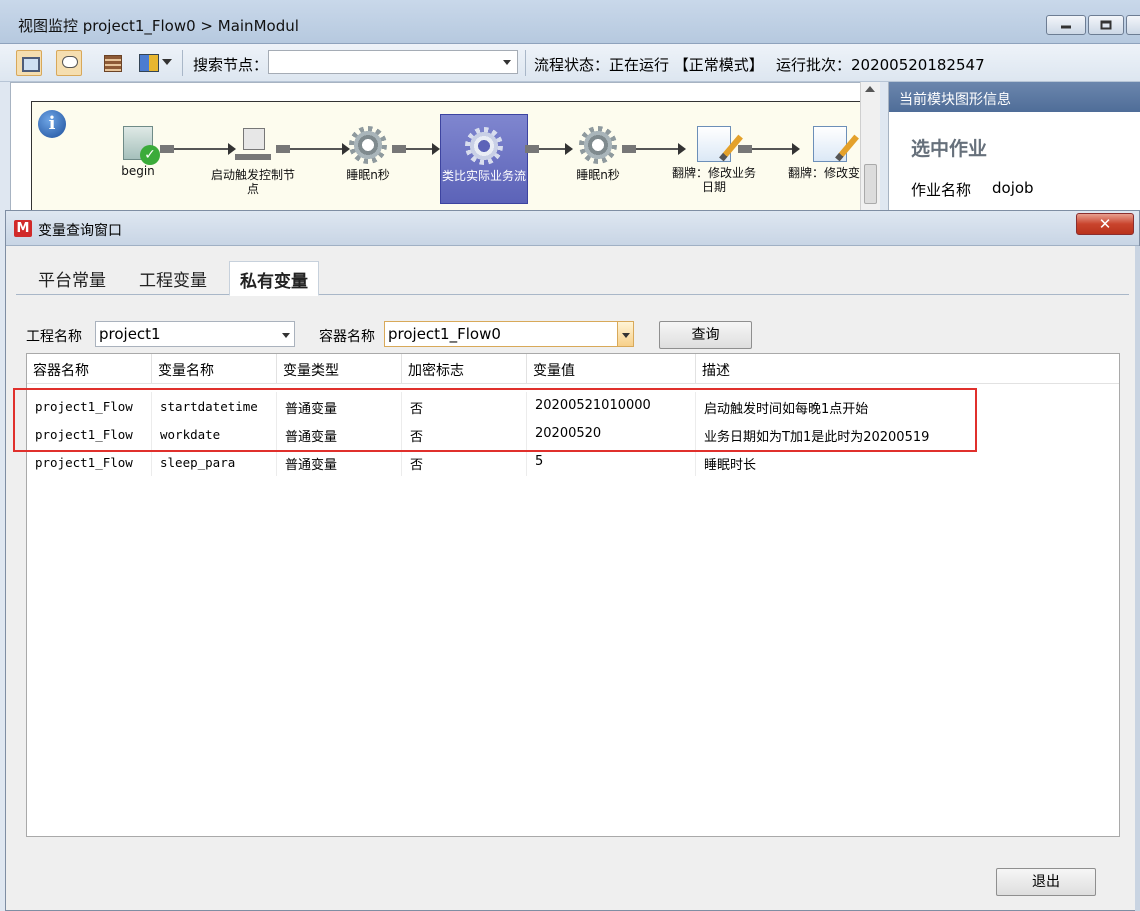 The width and height of the screenshot is (1140, 911). Describe the element at coordinates (158, 26) in the screenshot. I see `monitor-title: 视图监控 project1_Flow0 > MainModul` at that location.